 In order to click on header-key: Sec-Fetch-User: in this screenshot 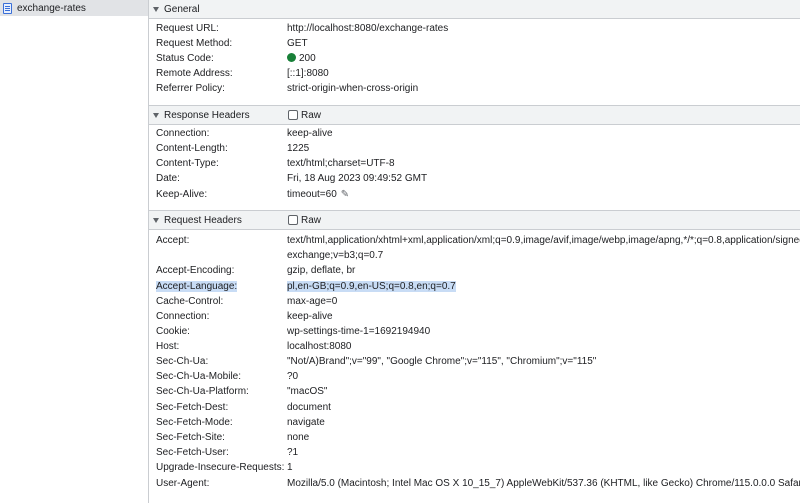, I will do `click(192, 452)`.